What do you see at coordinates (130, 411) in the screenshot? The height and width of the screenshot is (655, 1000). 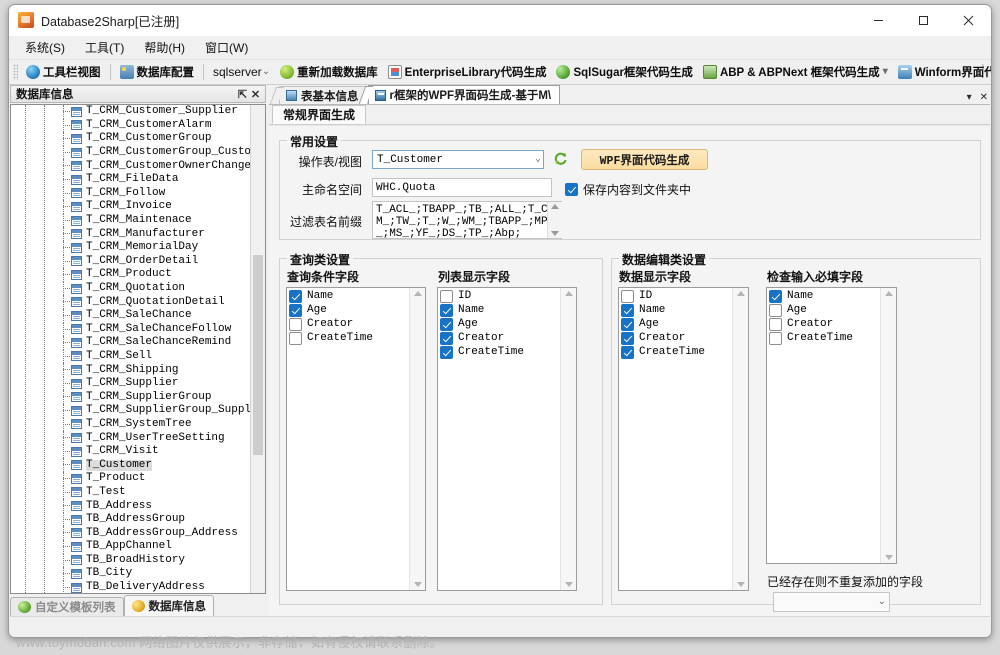 I see `tree-item: T_CRM_SupplierGroup_Supplier` at bounding box center [130, 411].